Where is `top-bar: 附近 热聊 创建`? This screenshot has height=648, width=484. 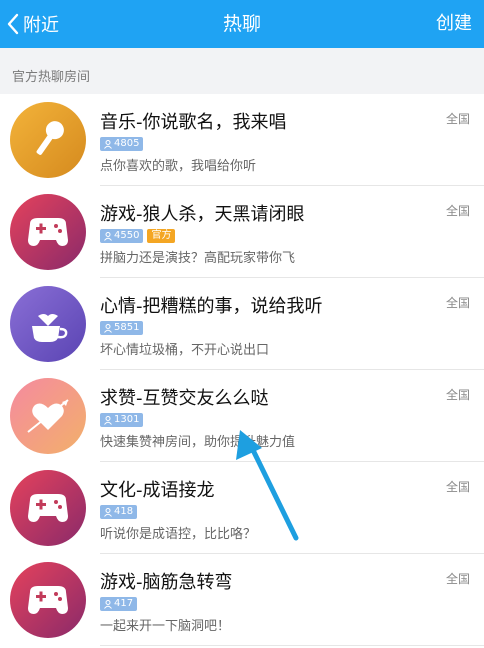 top-bar: 附近 热聊 创建 is located at coordinates (242, 24).